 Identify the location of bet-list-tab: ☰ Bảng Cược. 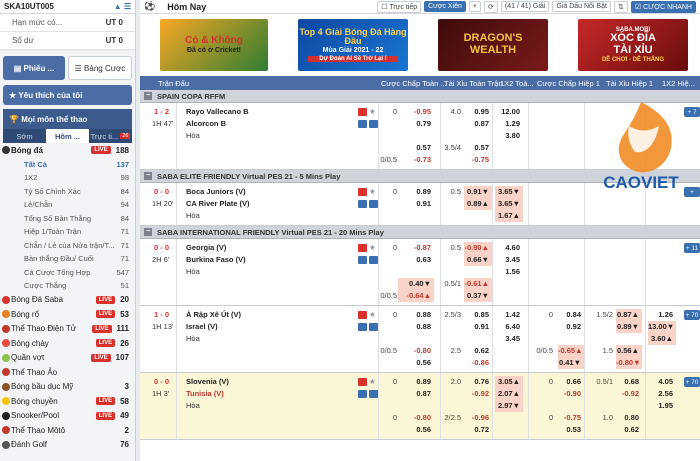
(100, 68).